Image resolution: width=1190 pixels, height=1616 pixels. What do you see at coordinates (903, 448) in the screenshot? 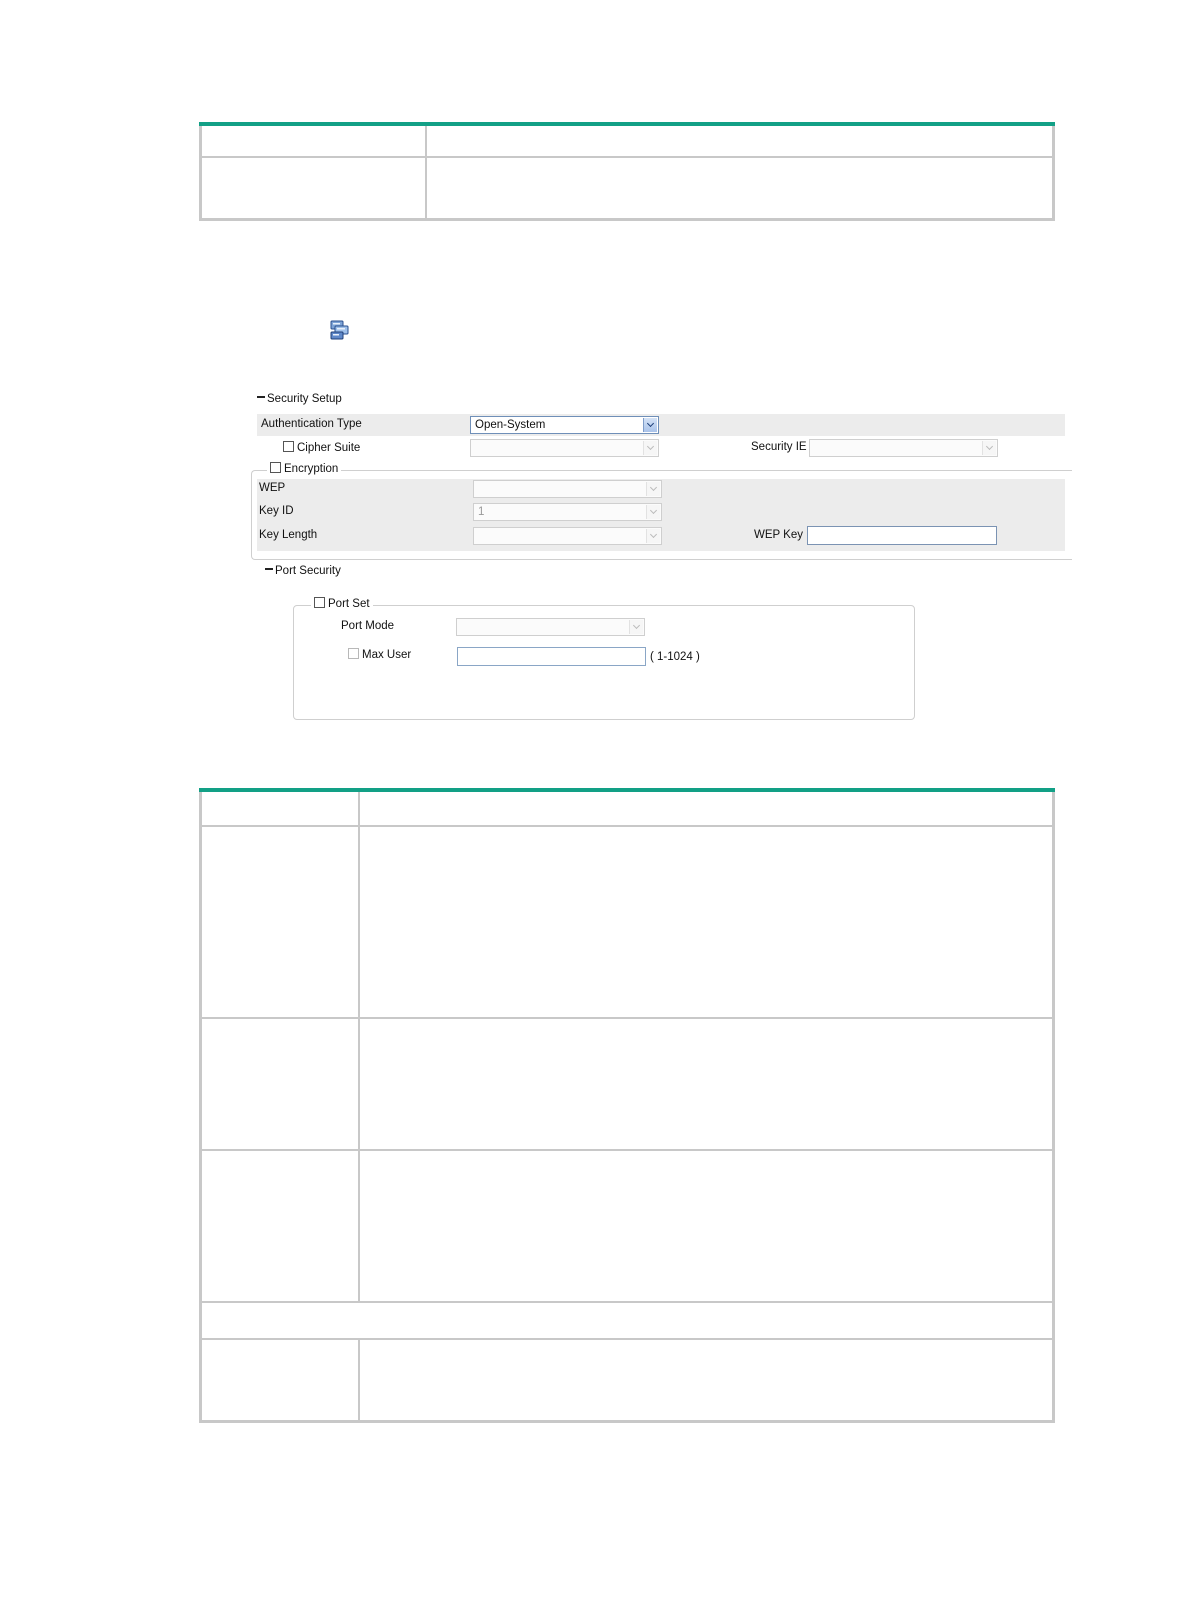
I see `security-ie-select` at bounding box center [903, 448].